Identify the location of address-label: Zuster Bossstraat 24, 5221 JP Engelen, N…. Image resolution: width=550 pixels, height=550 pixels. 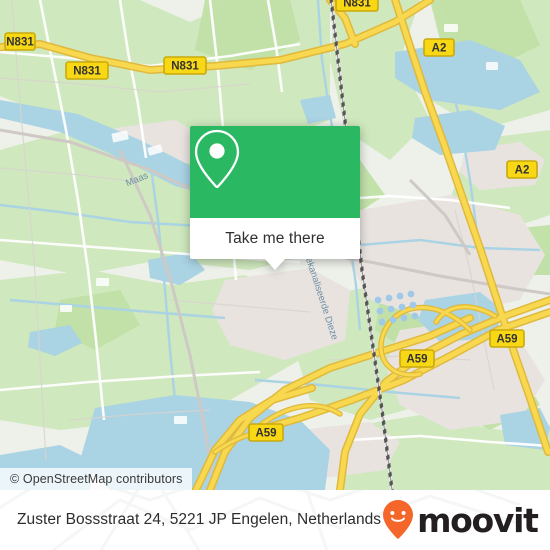
(199, 519).